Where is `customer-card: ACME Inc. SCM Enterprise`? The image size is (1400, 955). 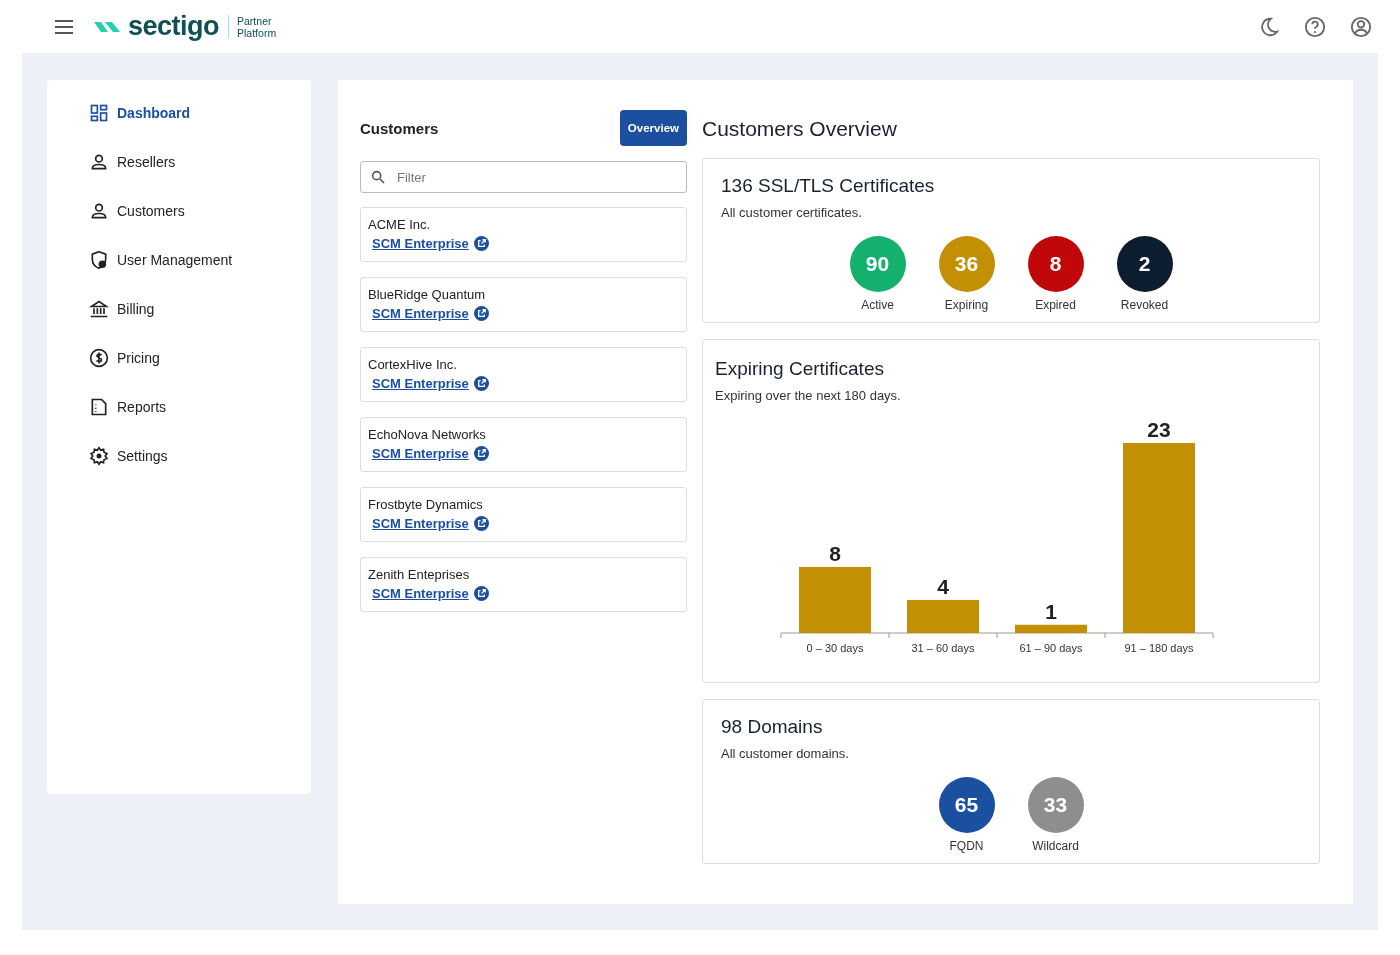 customer-card: ACME Inc. SCM Enterprise is located at coordinates (523, 234).